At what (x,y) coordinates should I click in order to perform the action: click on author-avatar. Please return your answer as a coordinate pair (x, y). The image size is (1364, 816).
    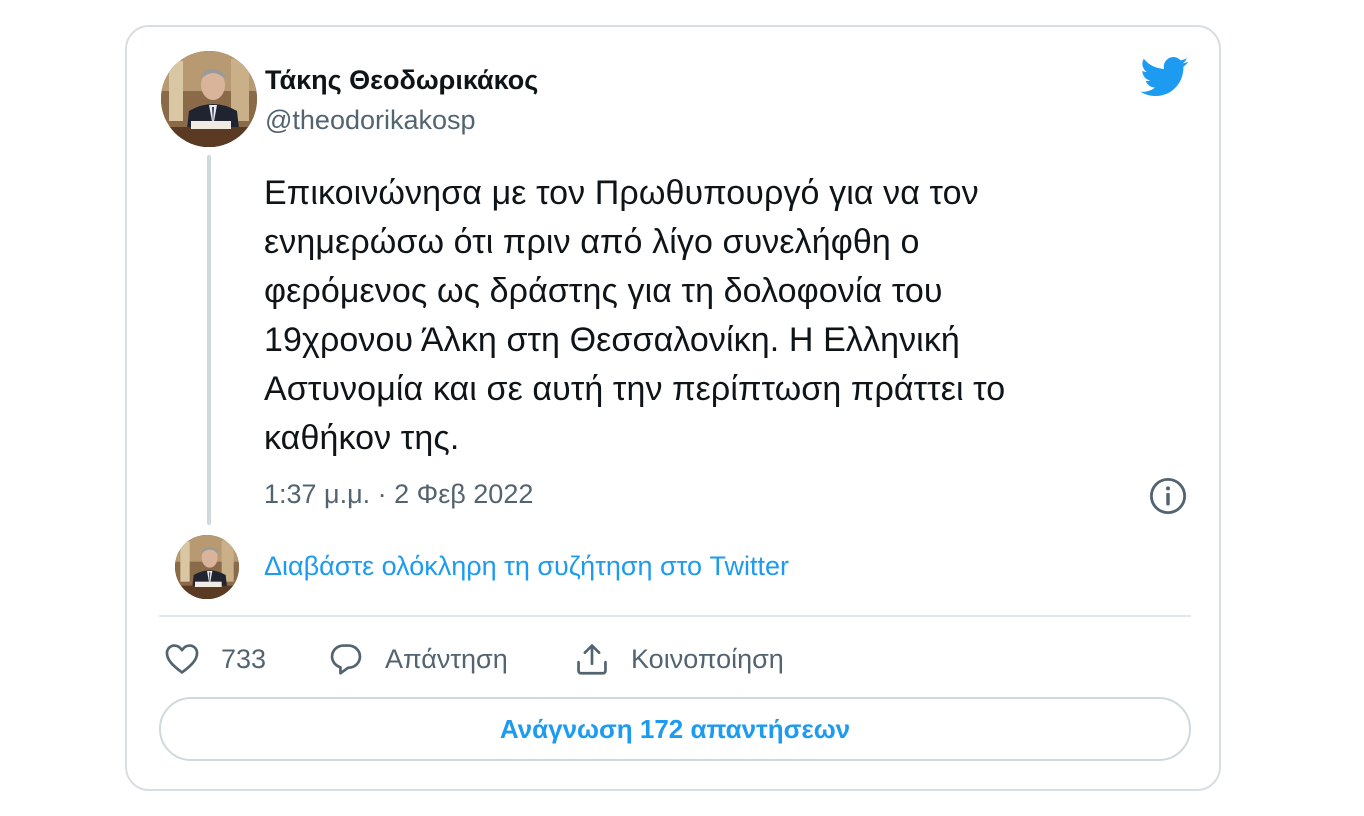
    Looking at the image, I should click on (209, 99).